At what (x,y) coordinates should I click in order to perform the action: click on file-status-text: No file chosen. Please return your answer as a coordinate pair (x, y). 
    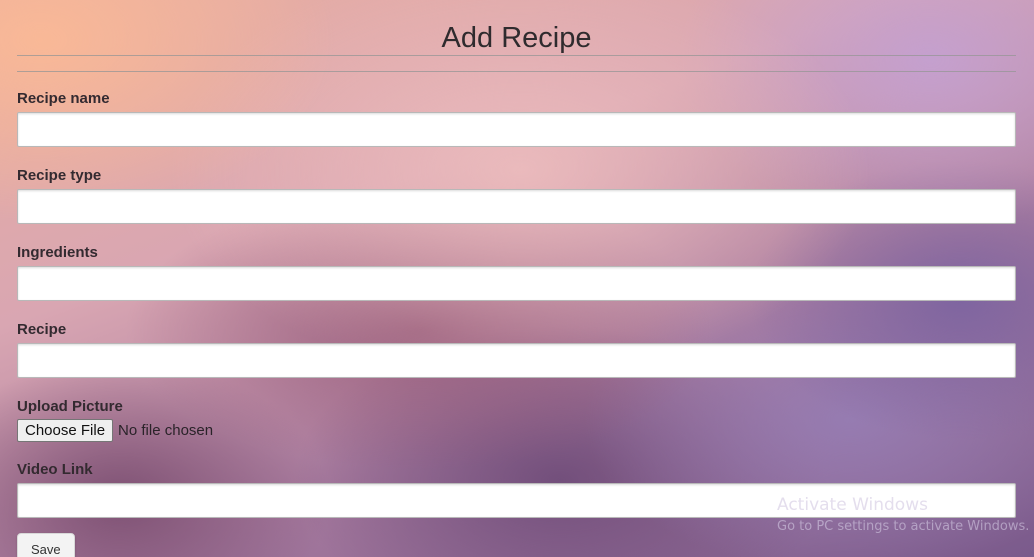
    Looking at the image, I should click on (166, 430).